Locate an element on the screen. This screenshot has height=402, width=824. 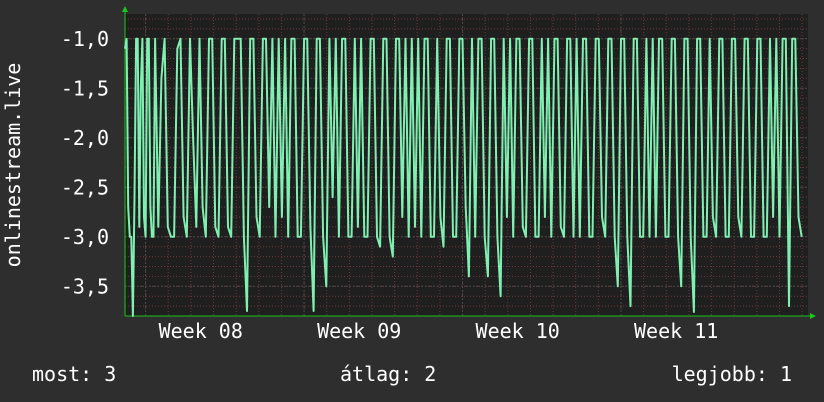
x-tick-label: Week 09 is located at coordinates (359, 331).